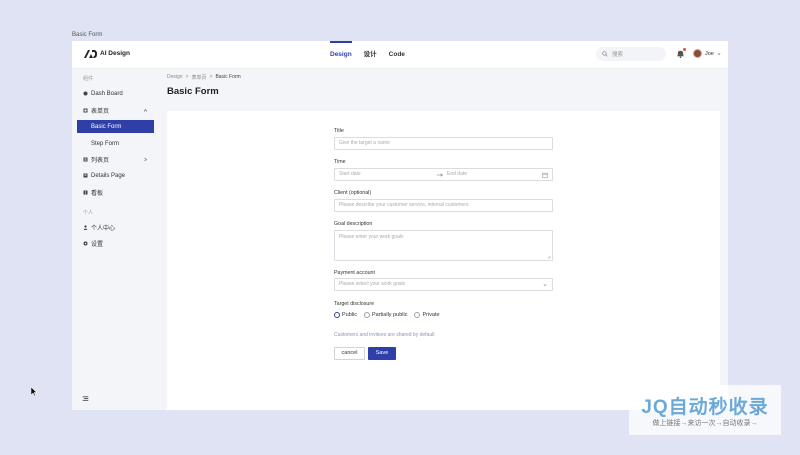 The height and width of the screenshot is (455, 800). Describe the element at coordinates (443, 245) in the screenshot. I see `goal-textarea: Please enter your work goals` at that location.